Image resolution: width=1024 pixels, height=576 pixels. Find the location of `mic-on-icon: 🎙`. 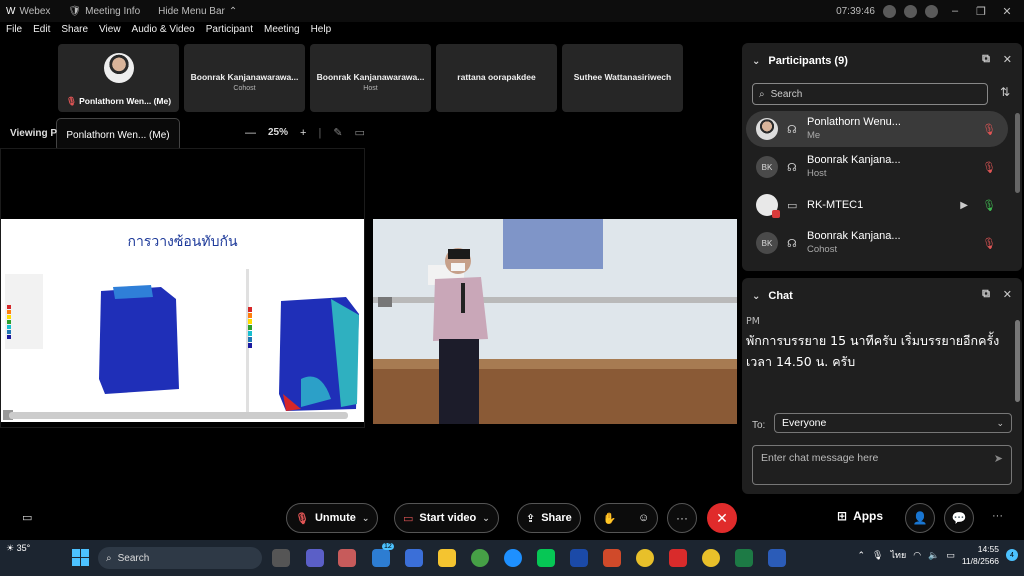

mic-on-icon: 🎙 is located at coordinates (989, 205).